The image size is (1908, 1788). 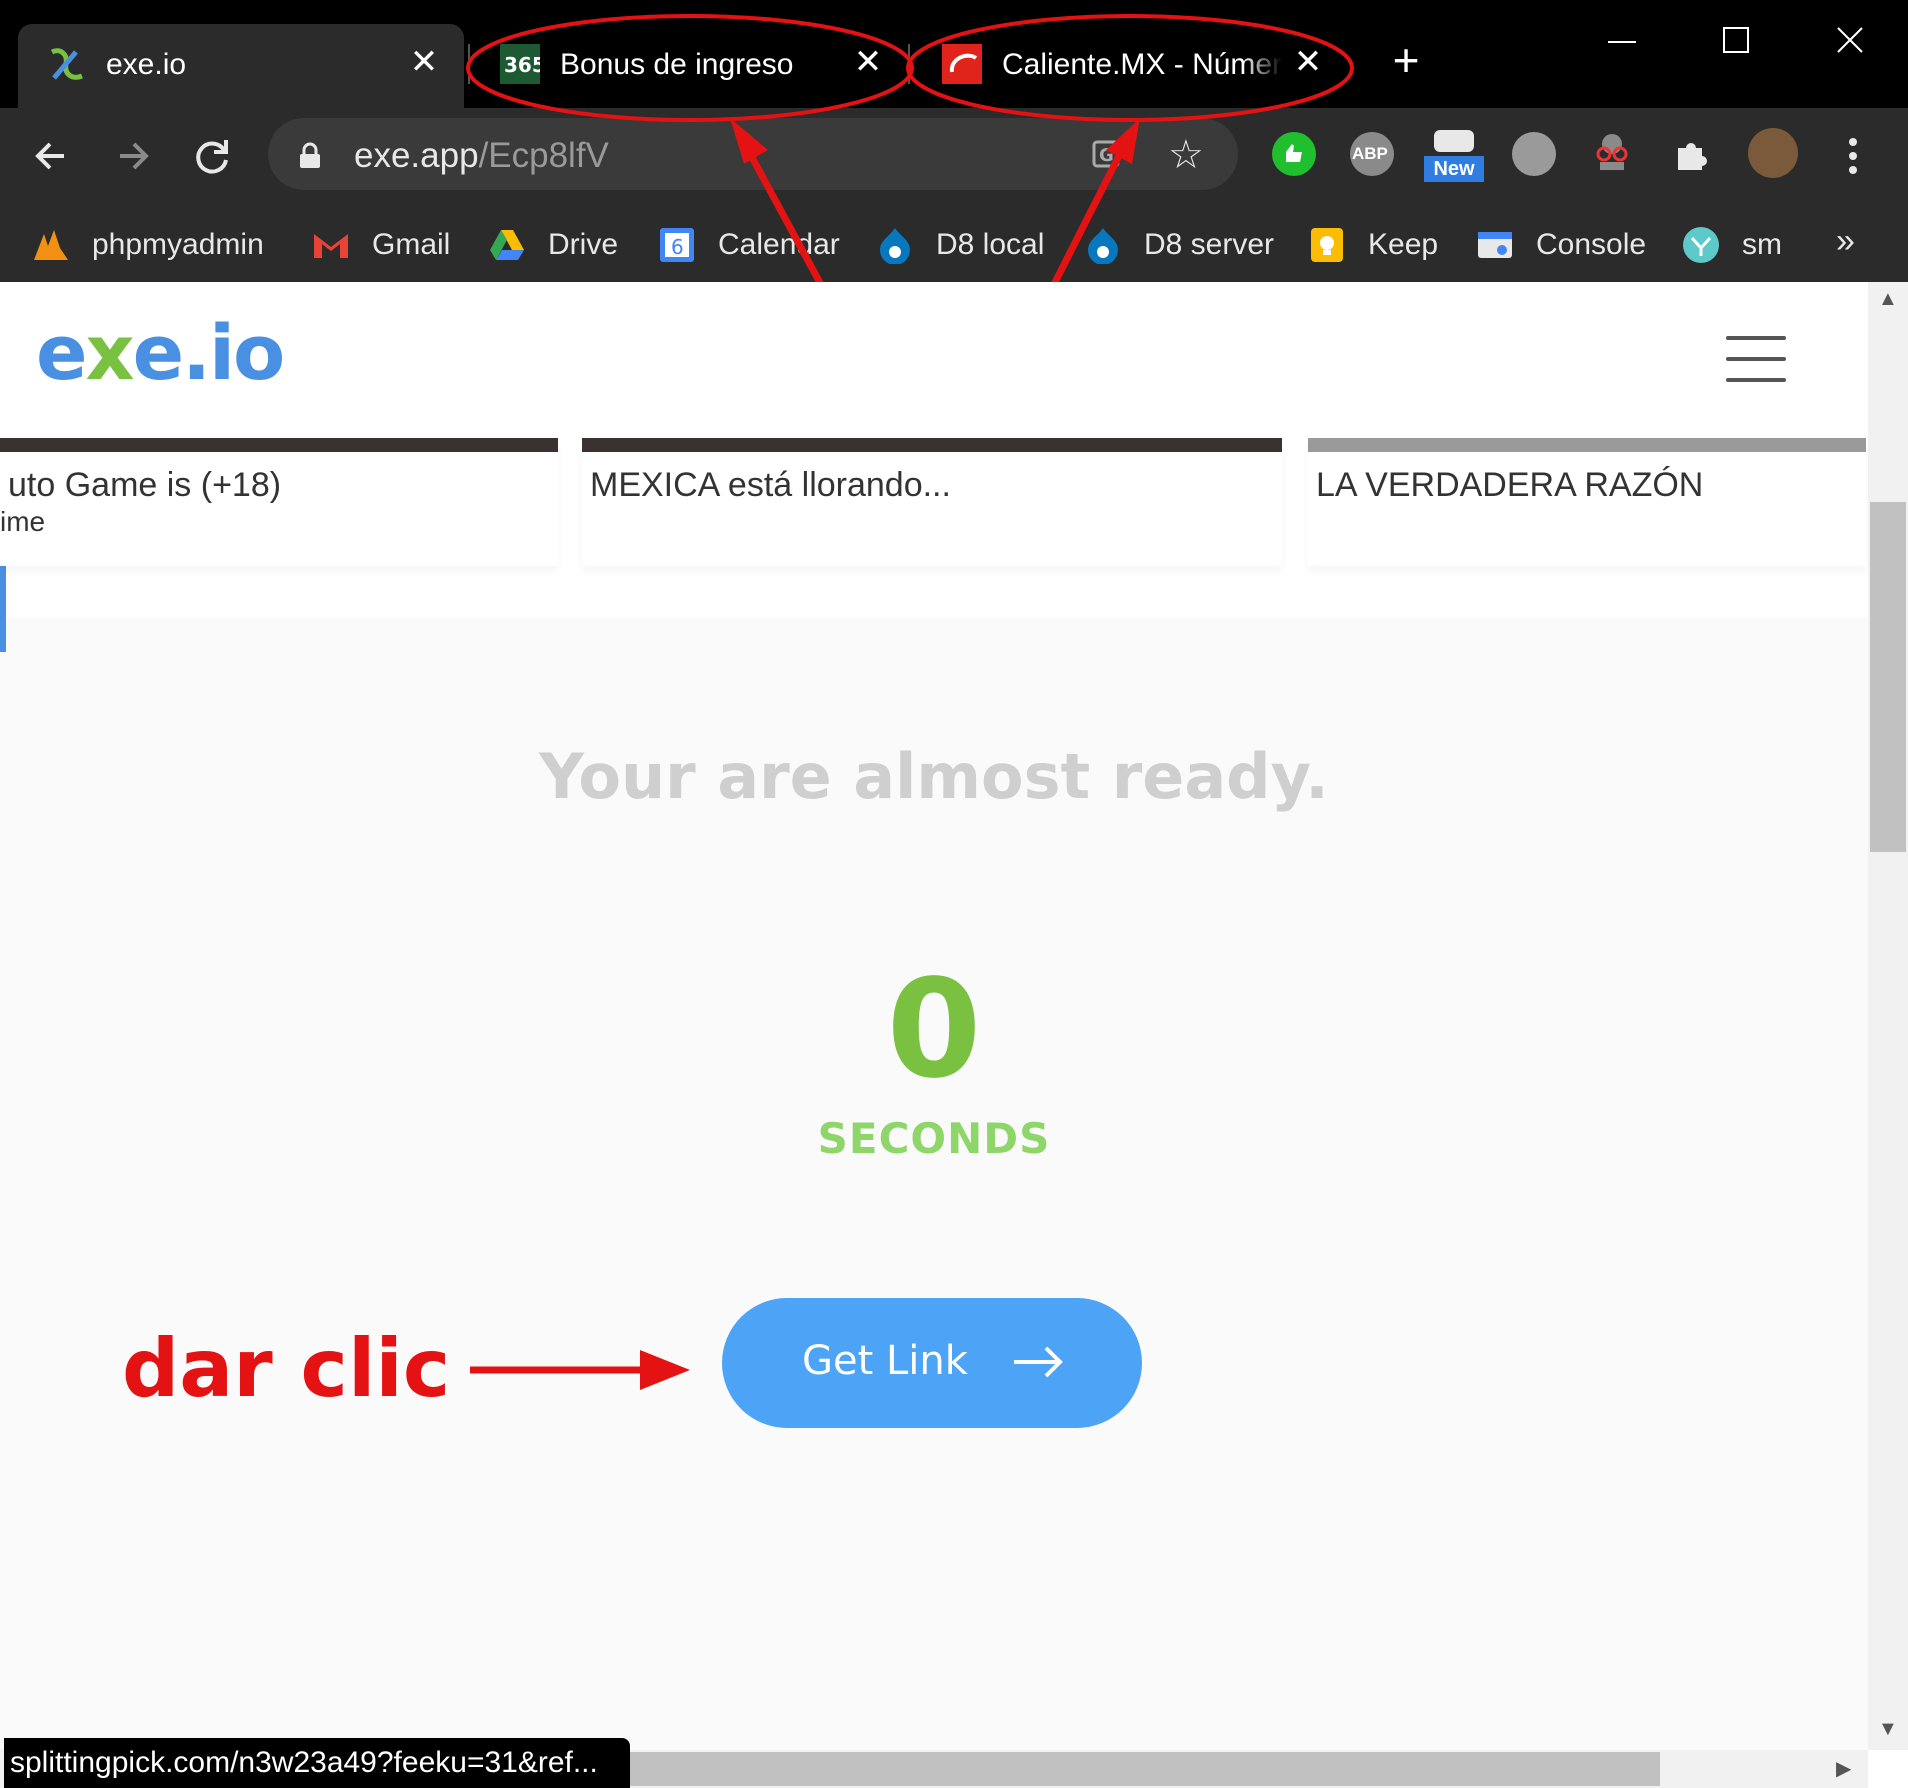 What do you see at coordinates (1454, 169) in the screenshot?
I see `new-badge: New` at bounding box center [1454, 169].